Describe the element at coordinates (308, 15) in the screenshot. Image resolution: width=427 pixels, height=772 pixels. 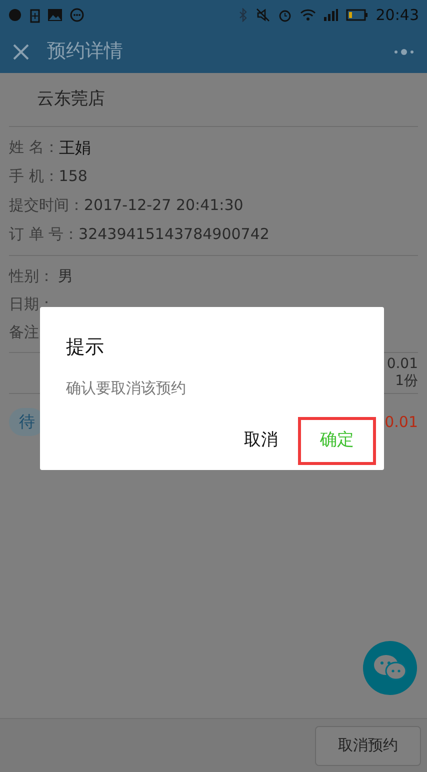
I see `wifi-icon` at that location.